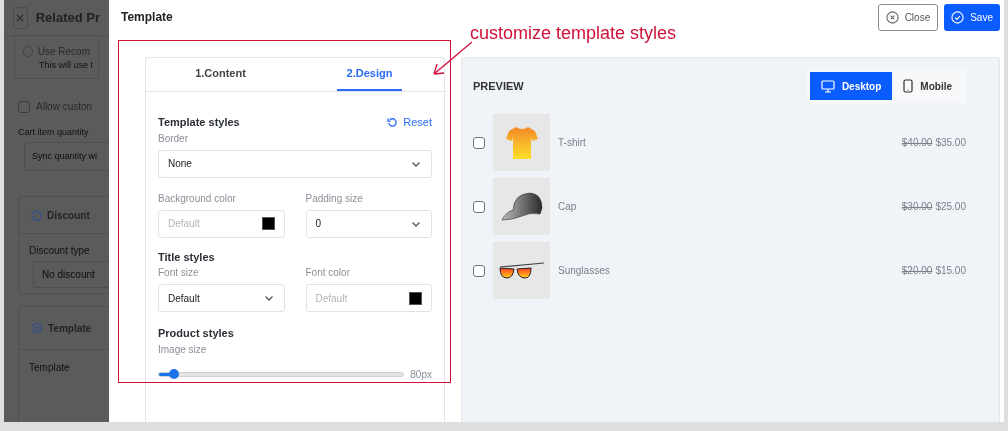 Image resolution: width=1008 pixels, height=431 pixels. What do you see at coordinates (409, 122) in the screenshot?
I see `reset-button: Reset` at bounding box center [409, 122].